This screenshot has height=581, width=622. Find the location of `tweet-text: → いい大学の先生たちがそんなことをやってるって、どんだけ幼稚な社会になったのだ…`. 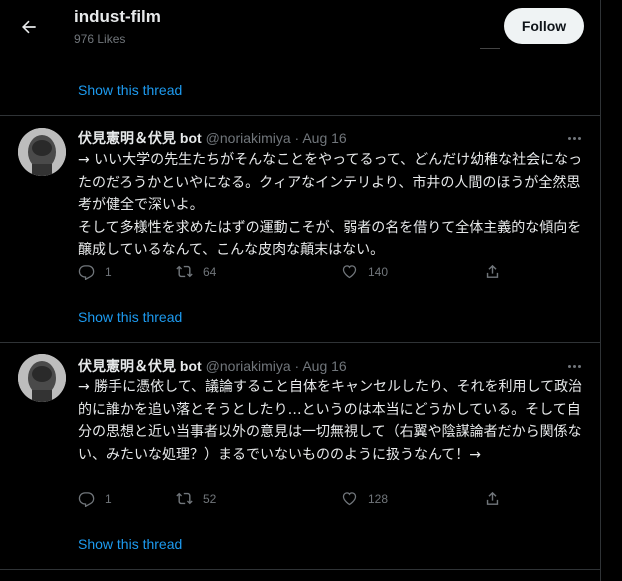

tweet-text: → いい大学の先生たちがそんなことをやってるって、どんだけ幼稚な社会になったのだ… is located at coordinates (330, 205).